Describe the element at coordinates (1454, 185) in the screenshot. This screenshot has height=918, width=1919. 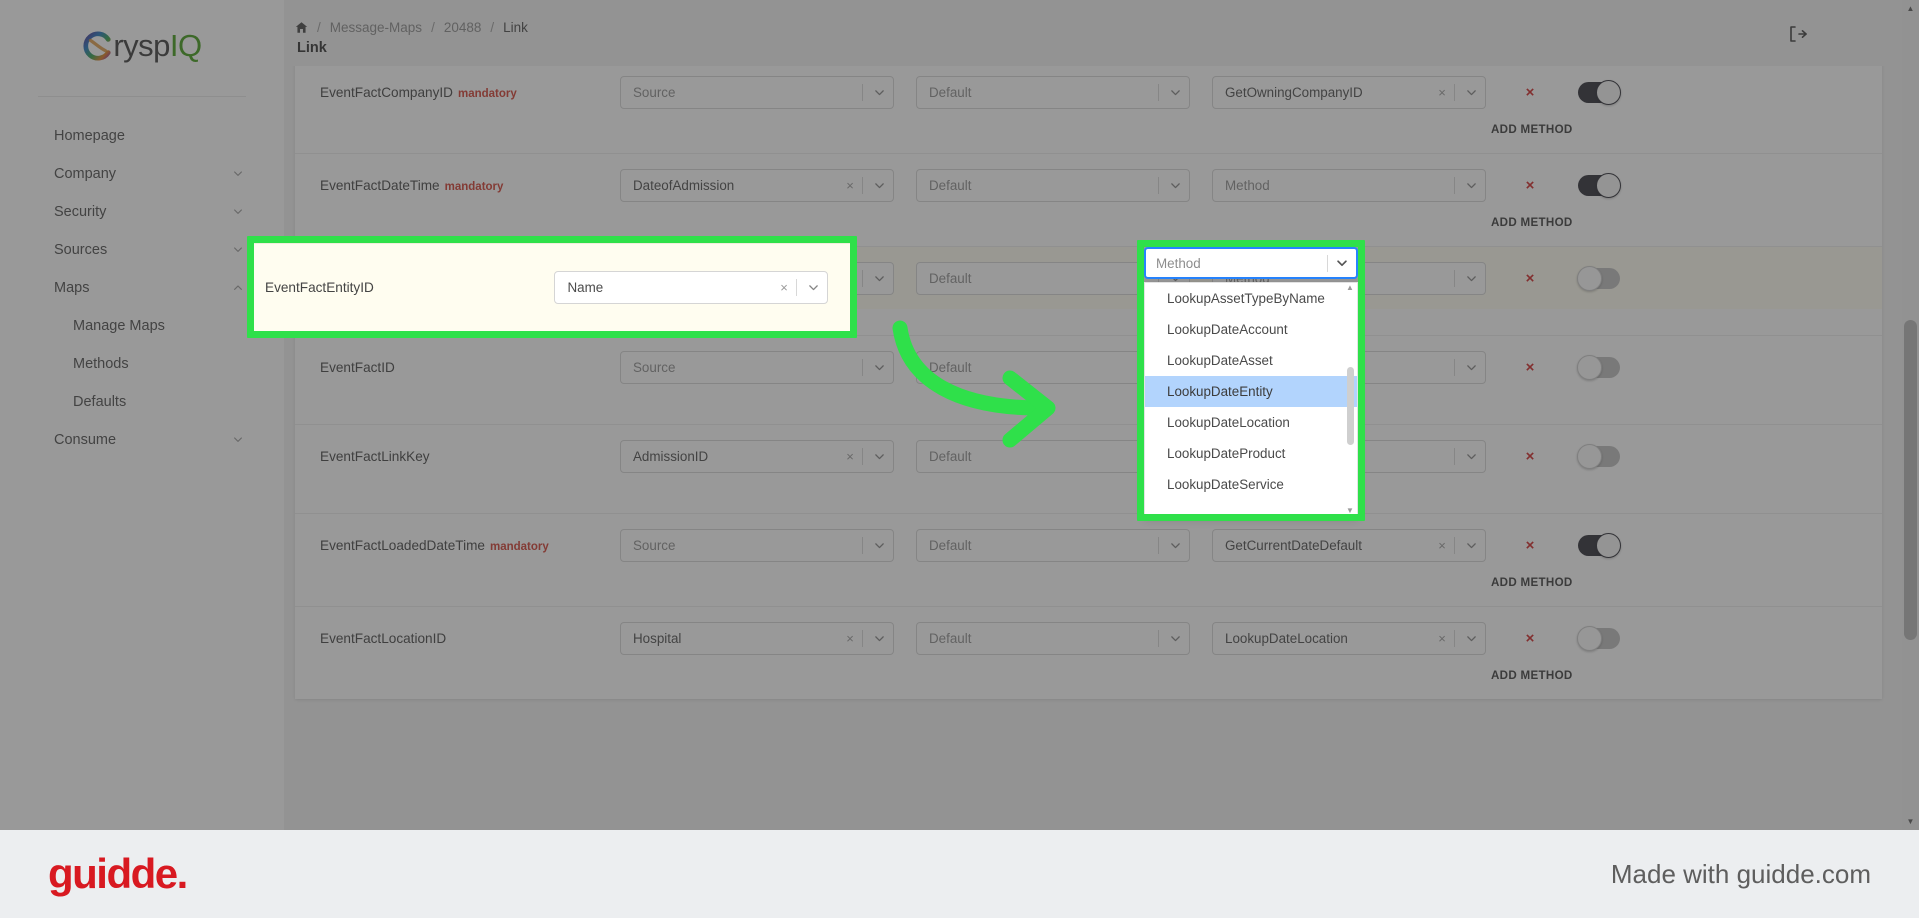
I see `separator` at that location.